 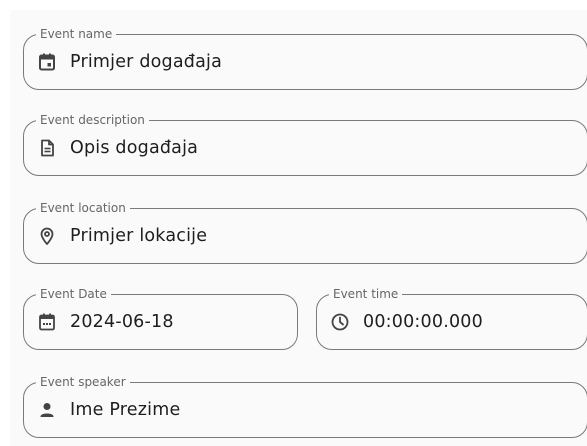 What do you see at coordinates (47, 62) in the screenshot?
I see `calendar-event-icon` at bounding box center [47, 62].